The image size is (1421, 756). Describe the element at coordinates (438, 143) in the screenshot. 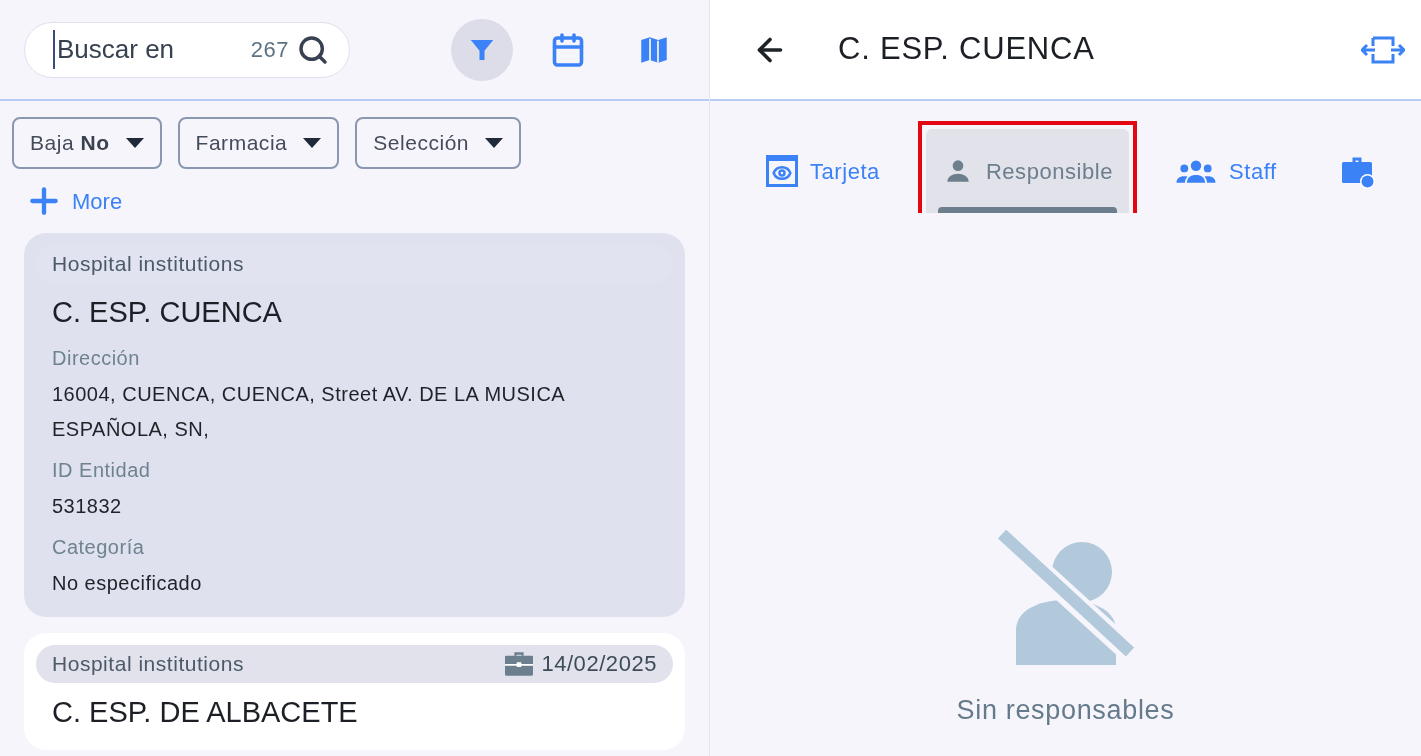

I see `filter-dropdown: Selección` at that location.